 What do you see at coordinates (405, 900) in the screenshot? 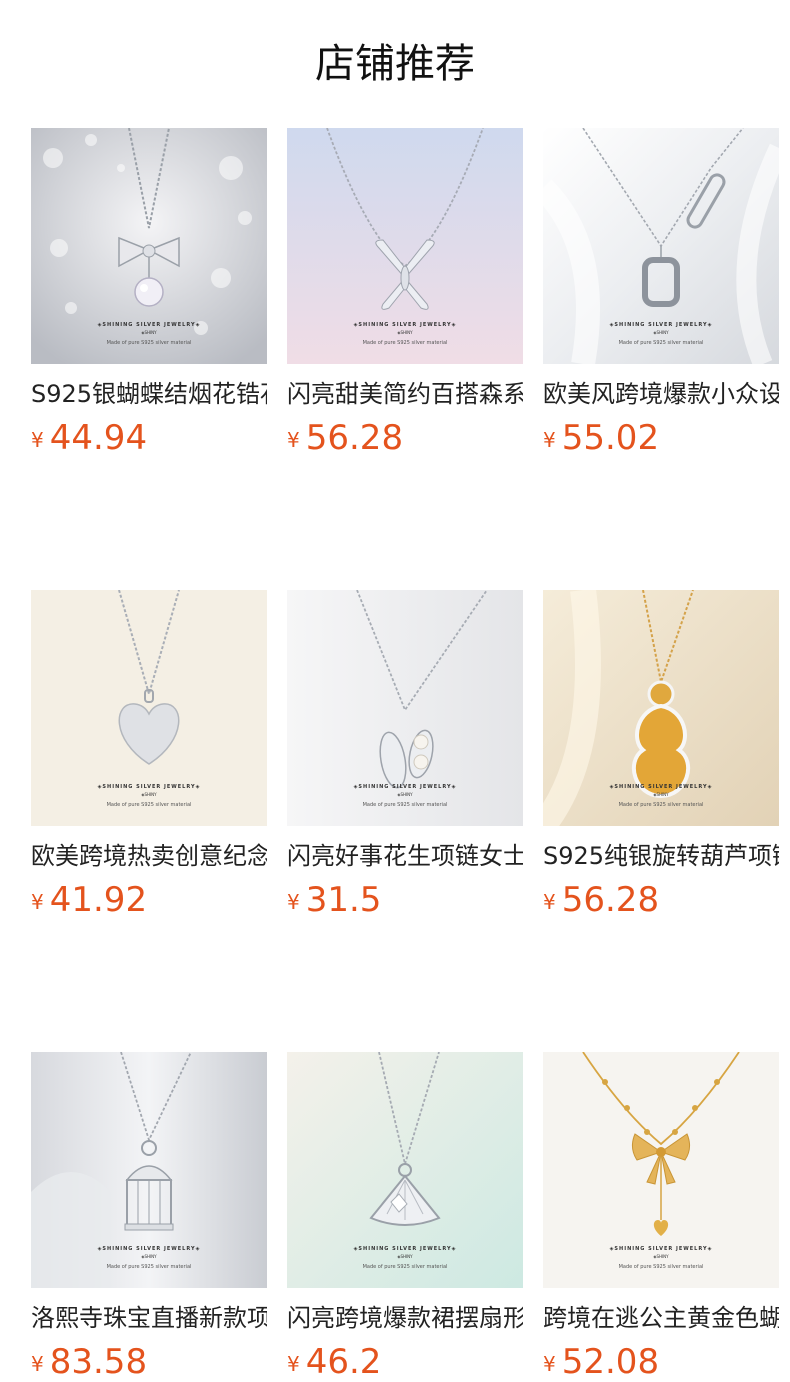
I see `product-price: ¥31.5` at bounding box center [405, 900].